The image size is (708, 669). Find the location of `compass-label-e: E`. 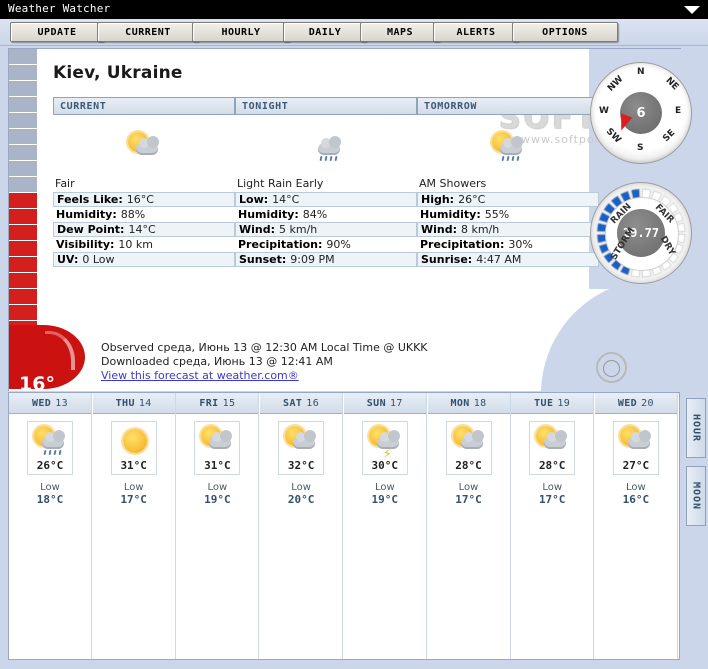

compass-label-e: E is located at coordinates (678, 111).